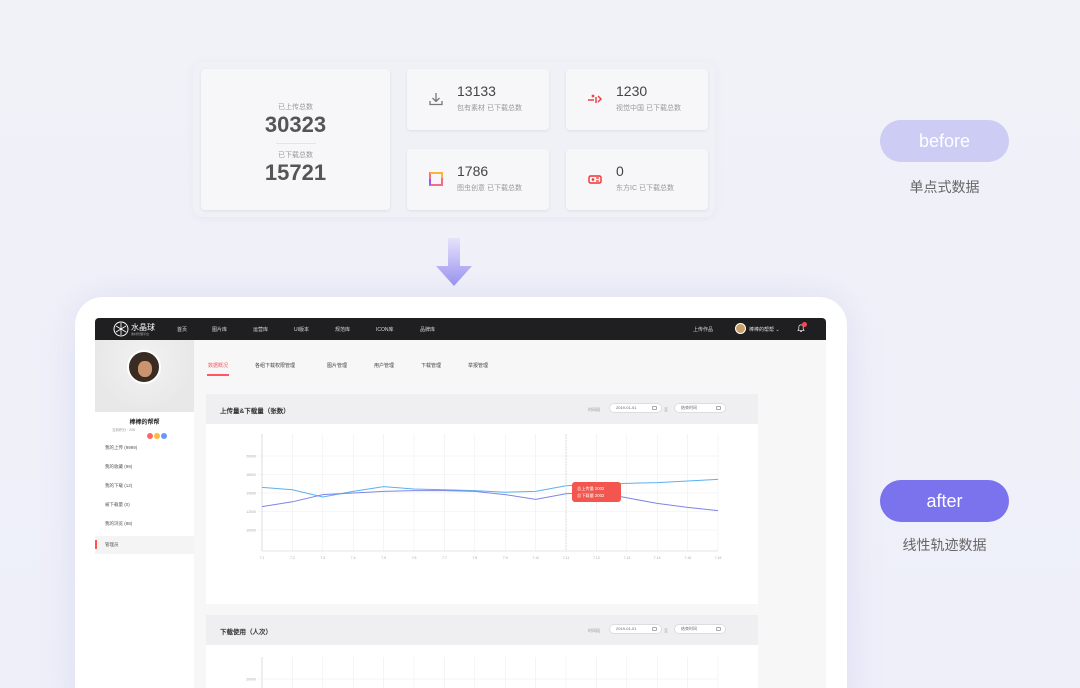  Describe the element at coordinates (687, 558) in the screenshot. I see `x-tick-label: 7.15` at that location.